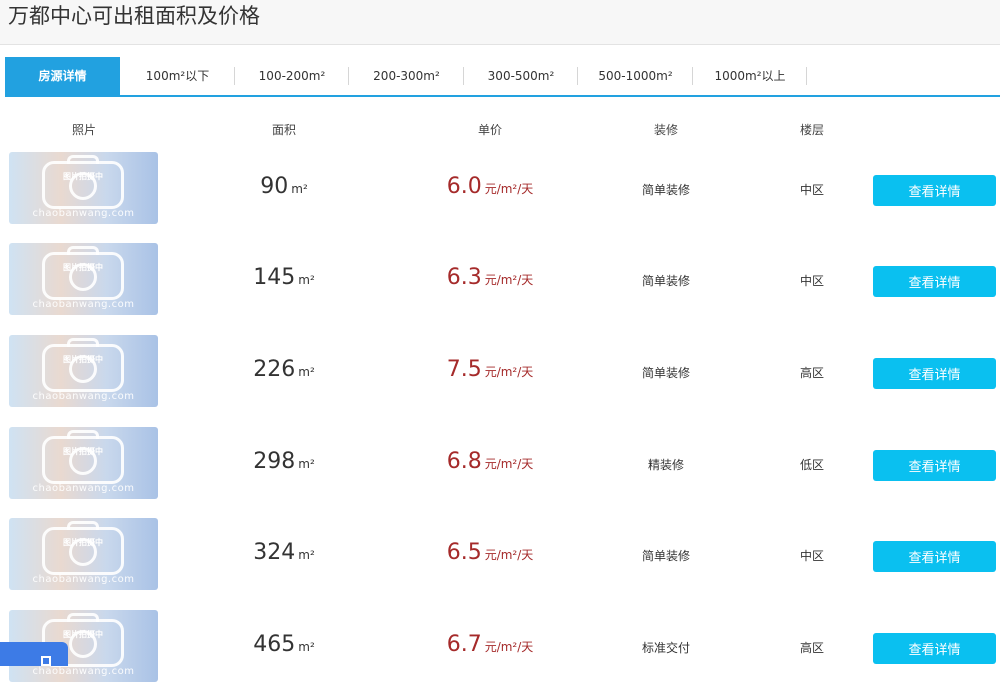 The image size is (1000, 690). What do you see at coordinates (274, 552) in the screenshot?
I see `area-value: 324` at bounding box center [274, 552].